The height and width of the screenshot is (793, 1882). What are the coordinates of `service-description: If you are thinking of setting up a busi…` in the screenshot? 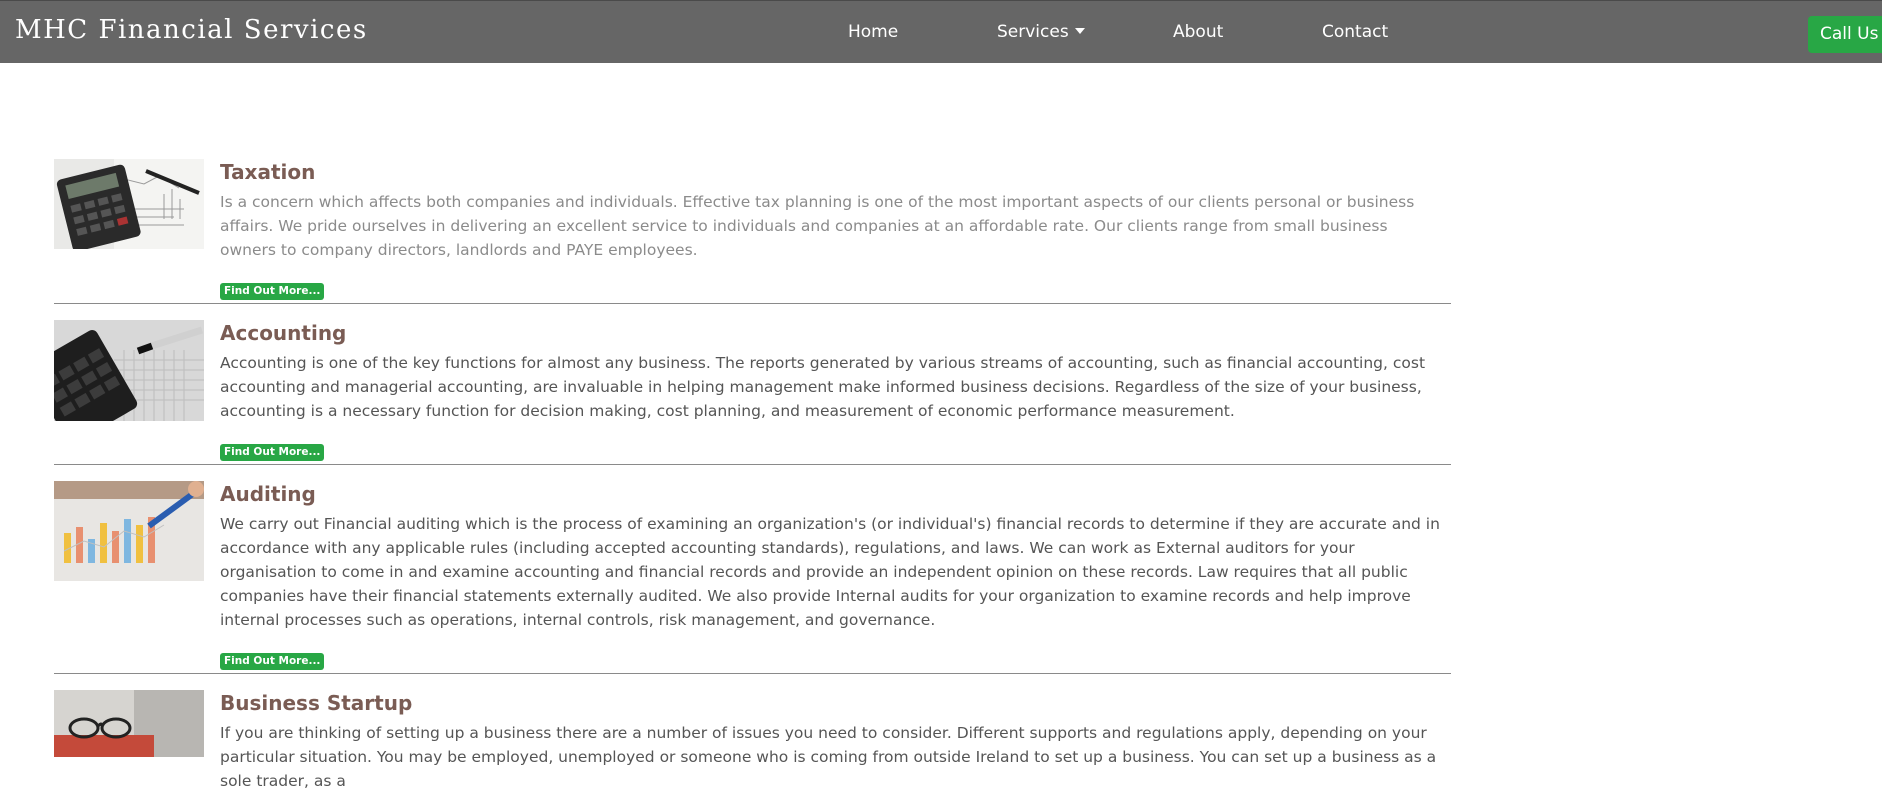 It's located at (828, 757).